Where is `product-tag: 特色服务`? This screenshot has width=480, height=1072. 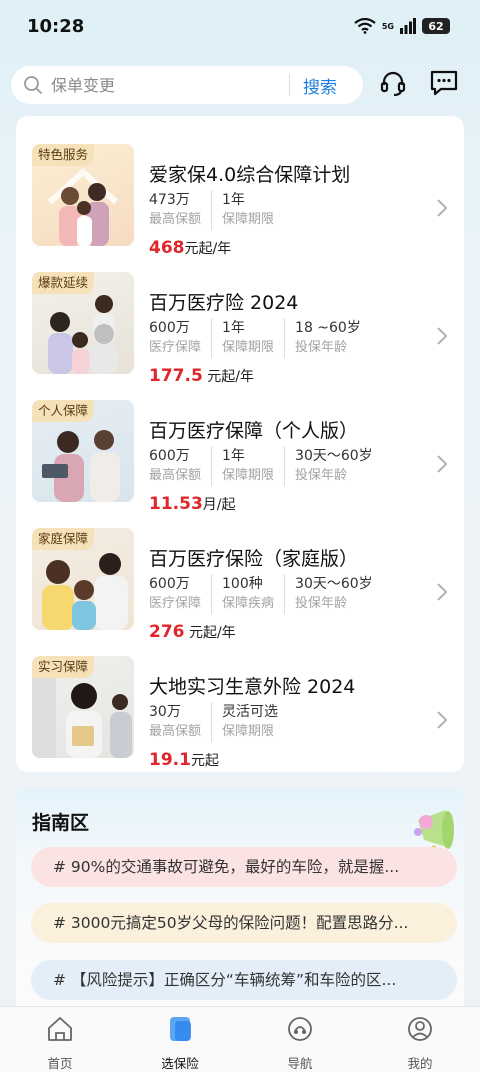 product-tag: 特色服务 is located at coordinates (63, 155).